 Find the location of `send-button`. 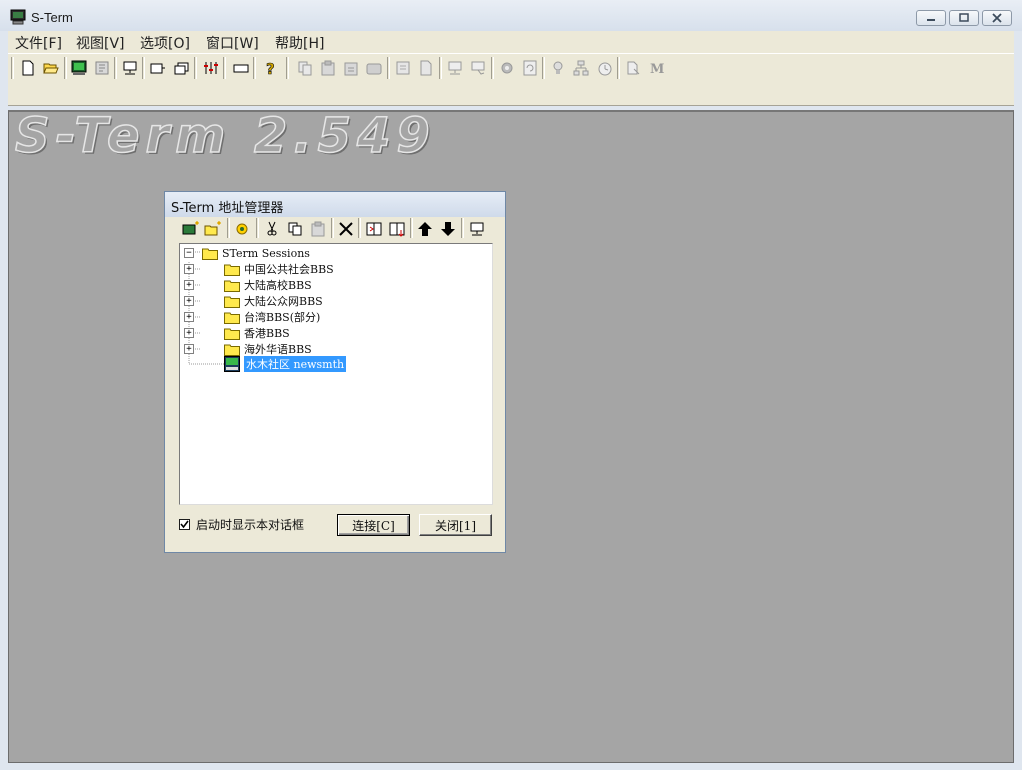

send-button is located at coordinates (455, 68).